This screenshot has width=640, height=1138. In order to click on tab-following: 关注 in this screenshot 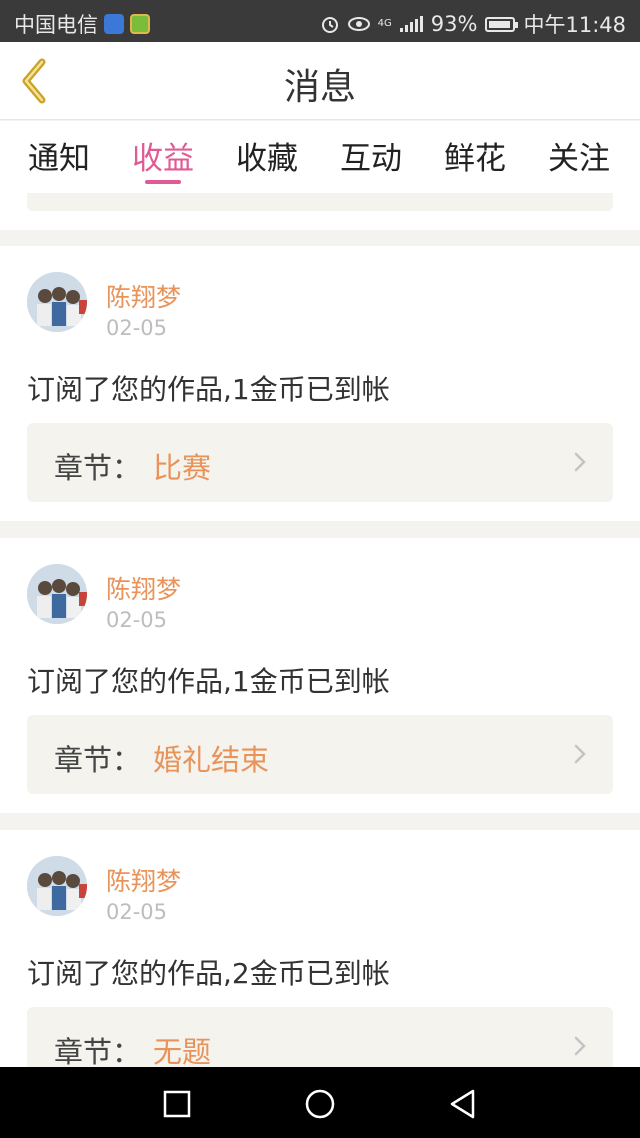, I will do `click(579, 155)`.